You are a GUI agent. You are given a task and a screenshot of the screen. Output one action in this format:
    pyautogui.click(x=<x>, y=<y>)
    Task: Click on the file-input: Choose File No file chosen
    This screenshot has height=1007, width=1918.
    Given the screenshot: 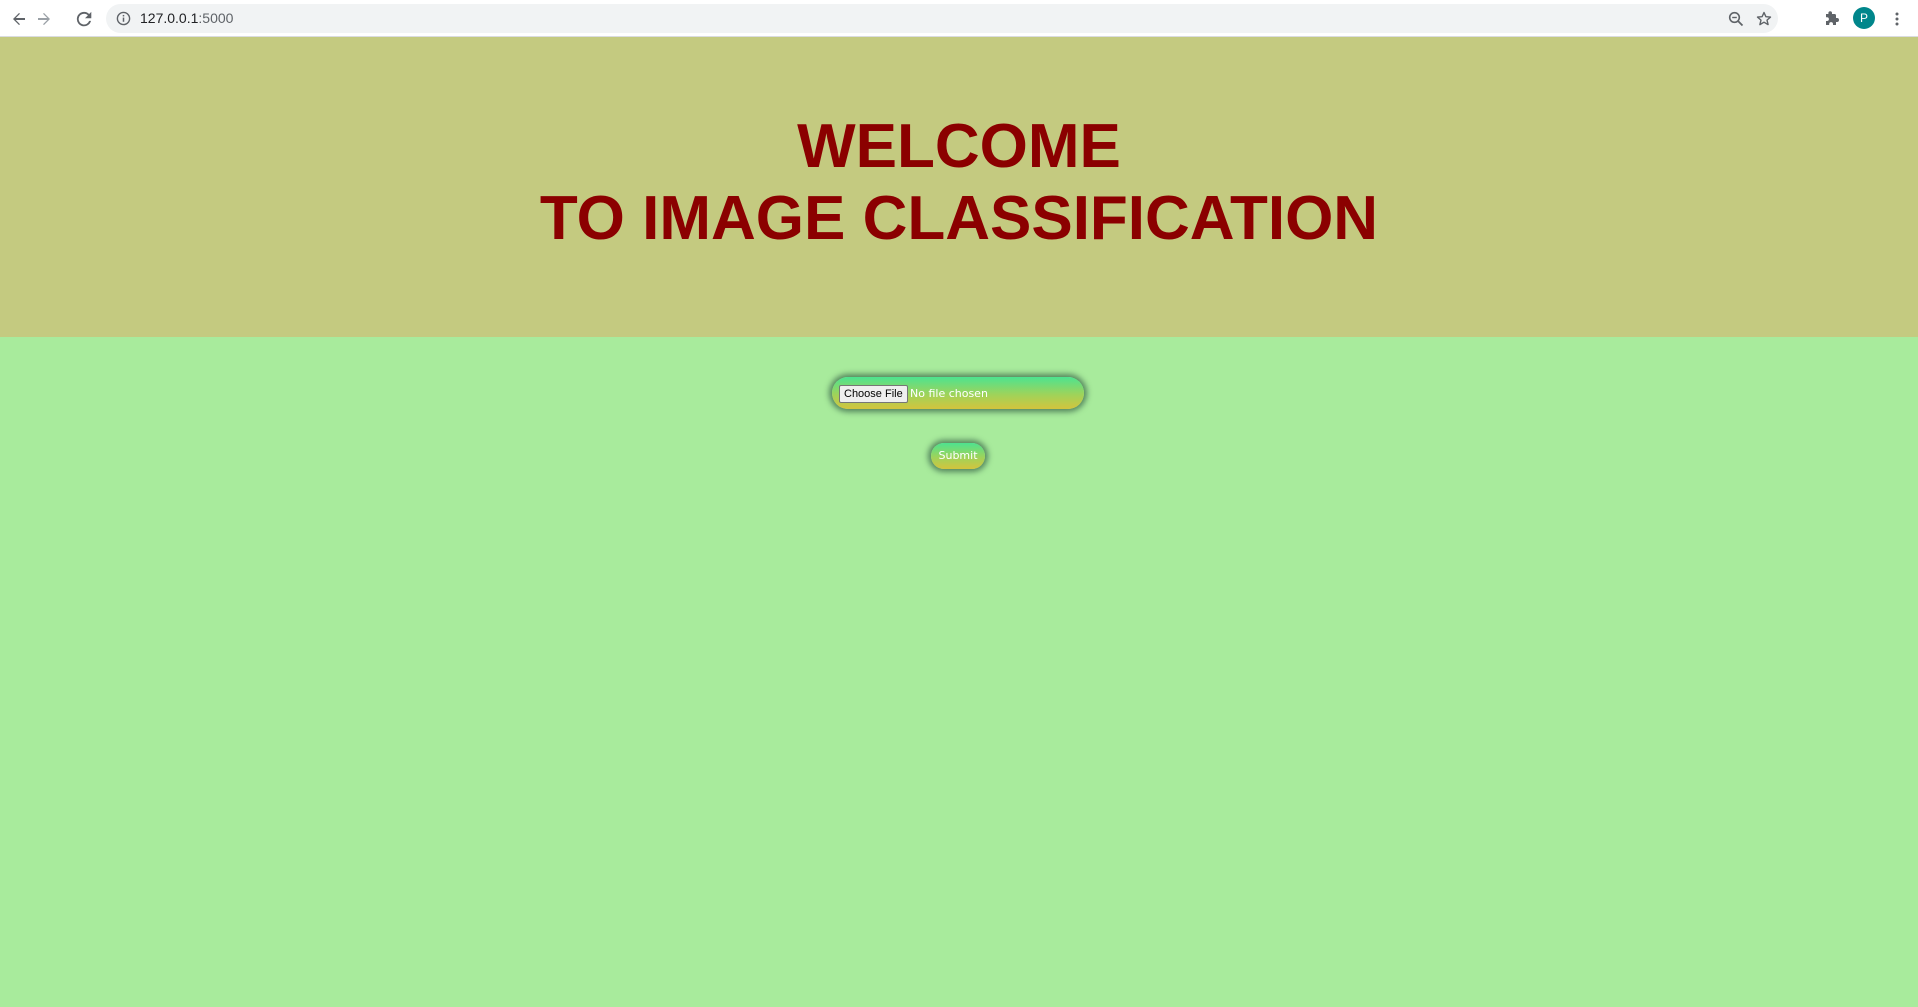 What is the action you would take?
    pyautogui.click(x=958, y=393)
    